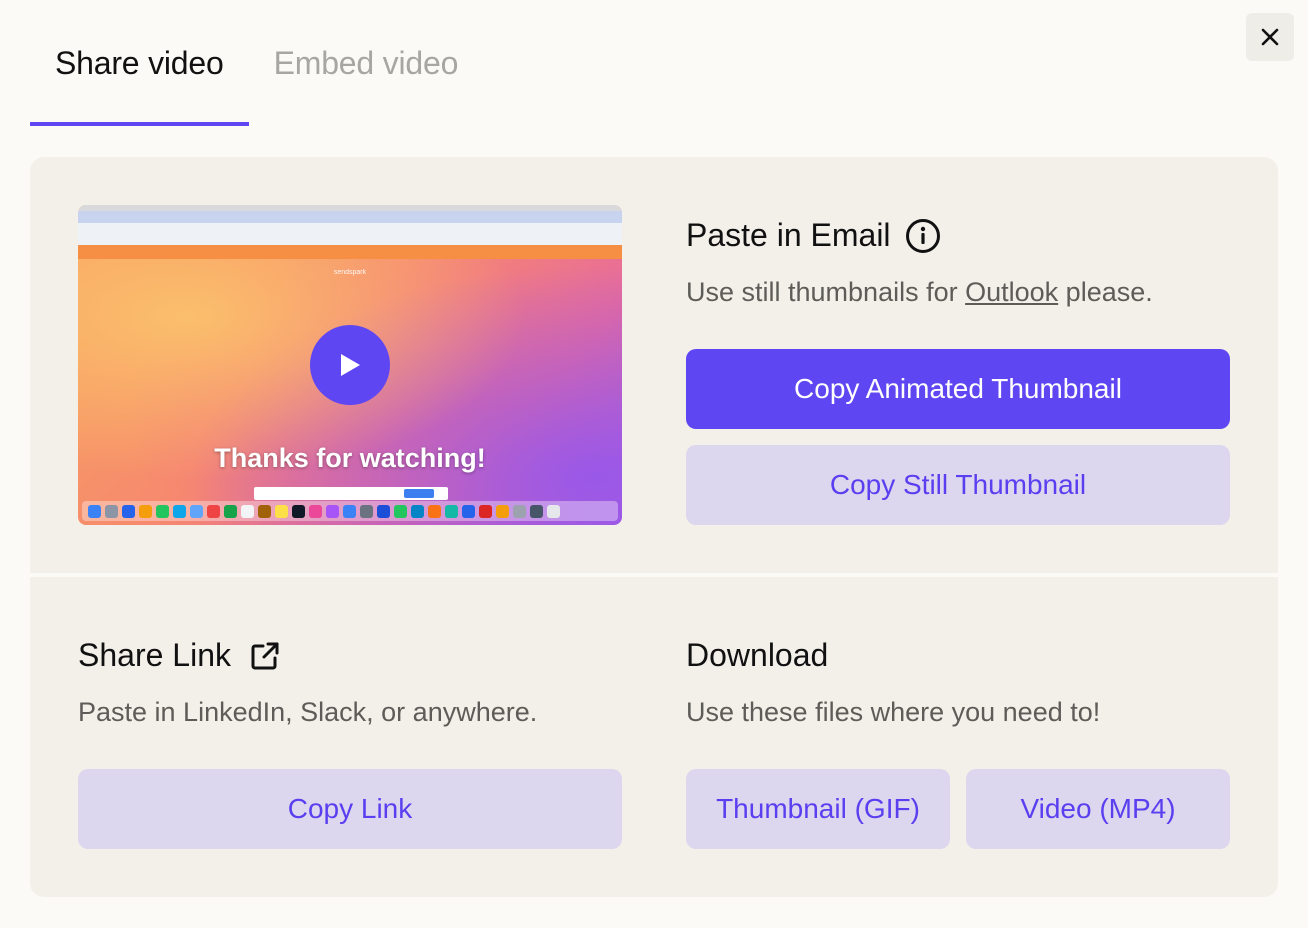  What do you see at coordinates (958, 389) in the screenshot?
I see `copy-animated-thumbnail-button: Copy Animated Thumbnail` at bounding box center [958, 389].